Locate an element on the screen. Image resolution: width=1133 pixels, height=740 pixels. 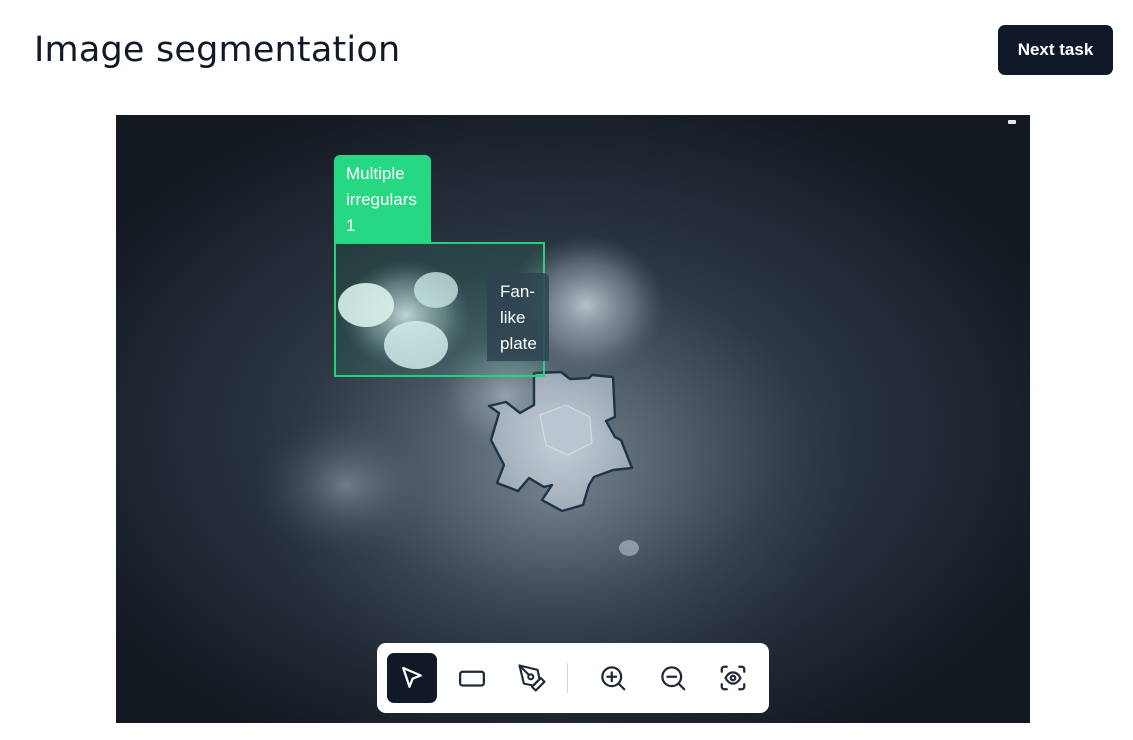
pen-nib-icon is located at coordinates (532, 678).